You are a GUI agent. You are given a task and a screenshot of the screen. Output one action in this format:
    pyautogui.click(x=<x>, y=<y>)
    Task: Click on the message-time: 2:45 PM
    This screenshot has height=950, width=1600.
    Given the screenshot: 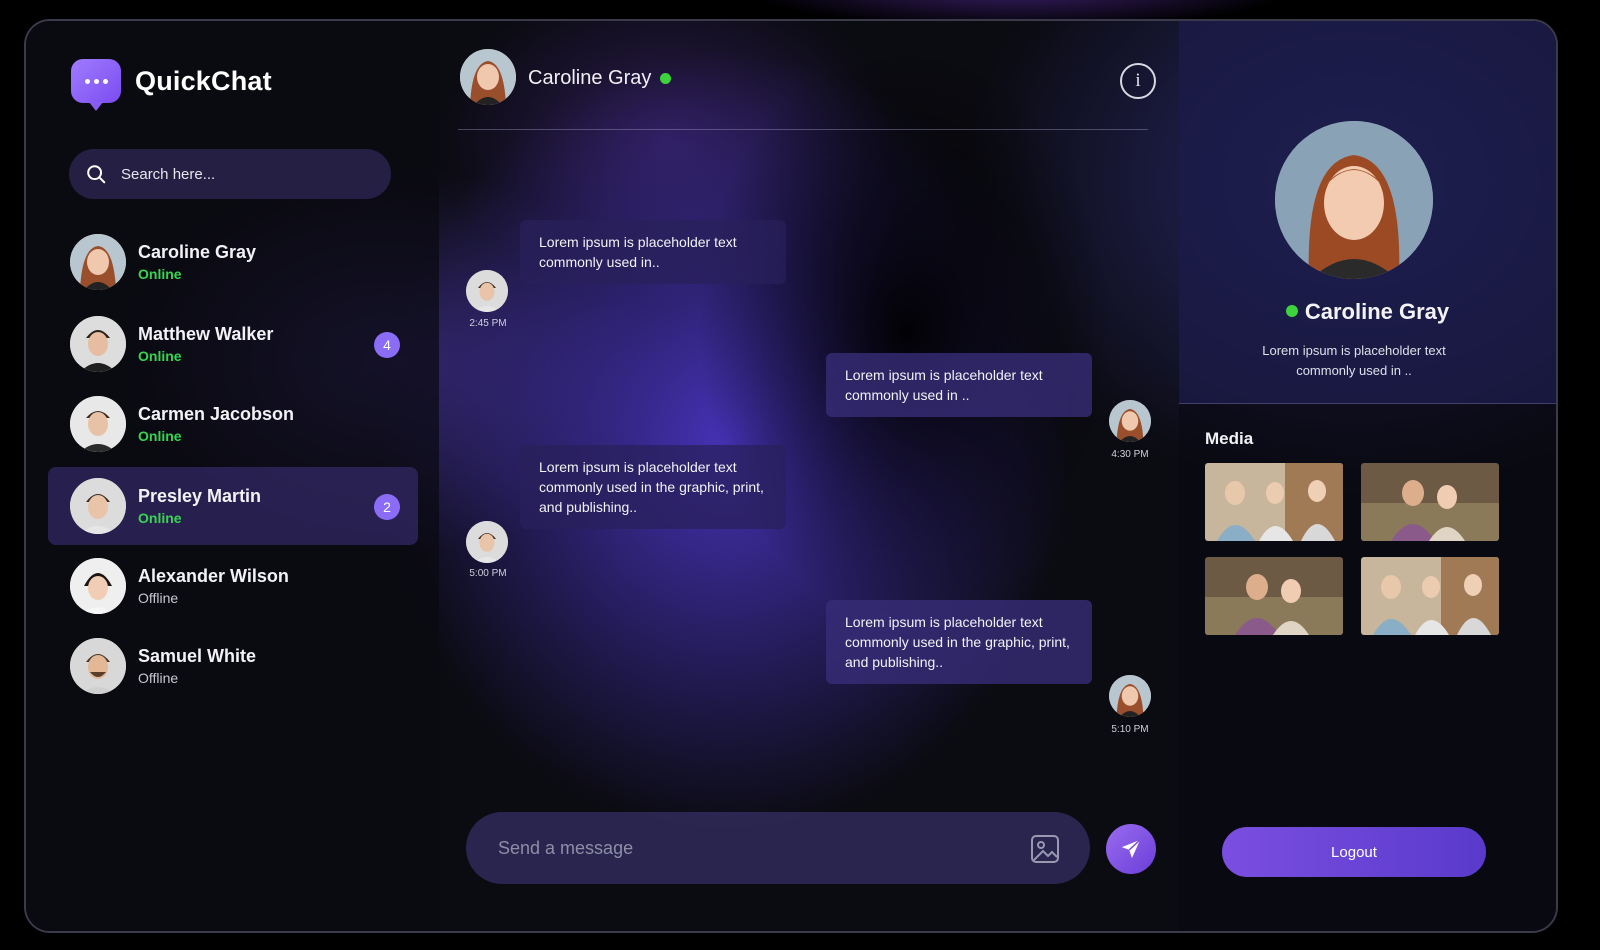 What is the action you would take?
    pyautogui.click(x=488, y=323)
    